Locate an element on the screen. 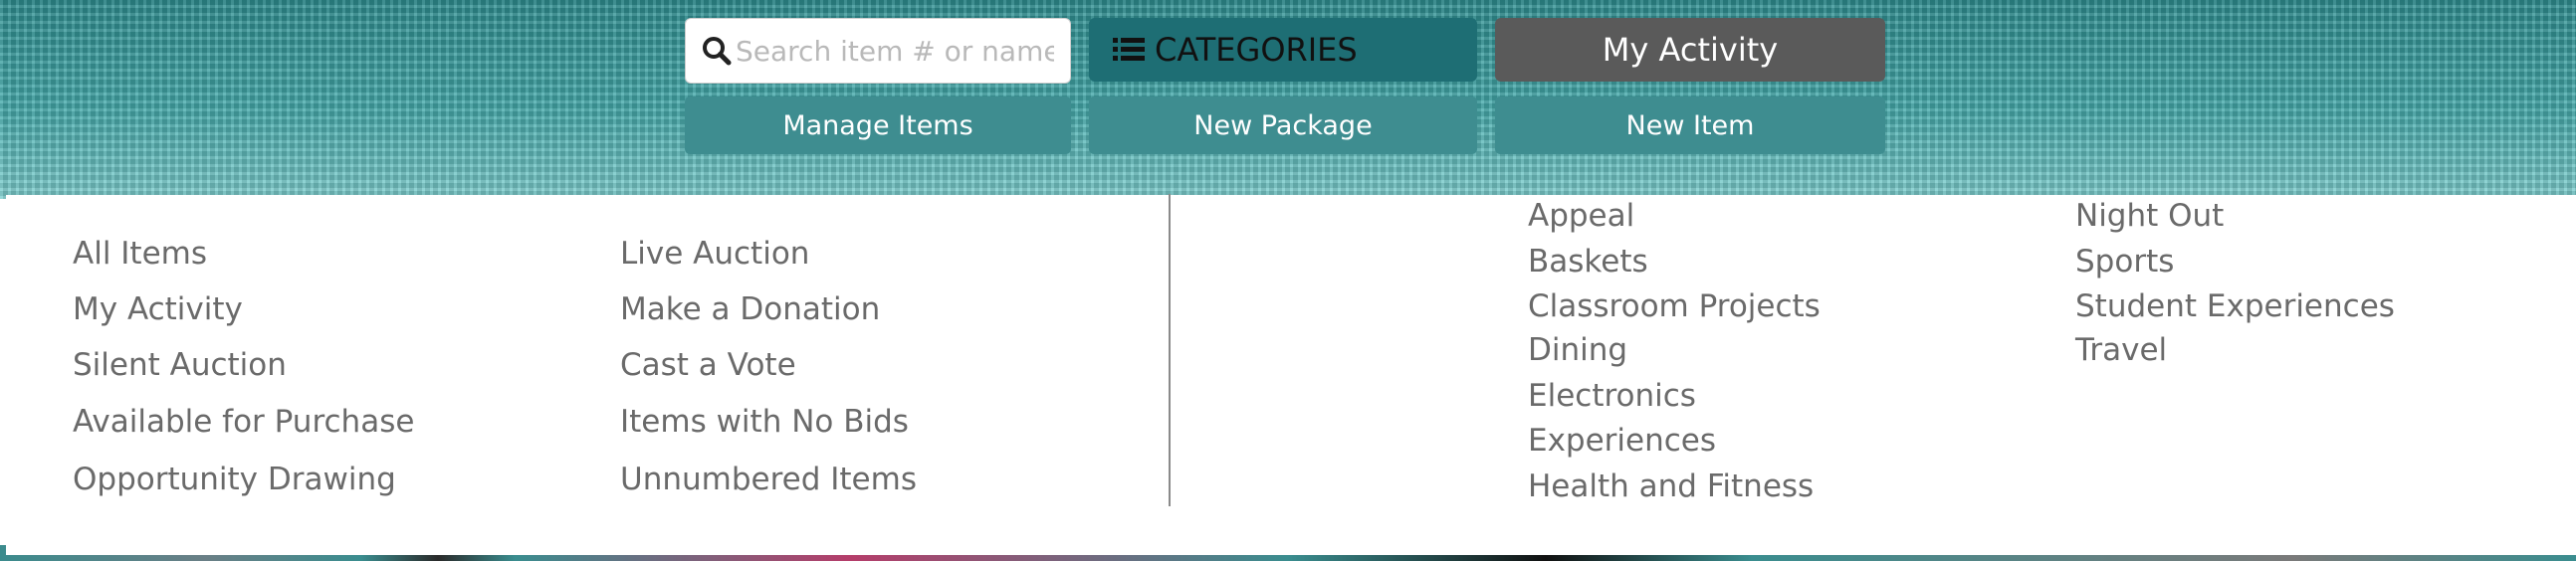 This screenshot has height=561, width=2576. new-item-label: New Item is located at coordinates (1690, 125).